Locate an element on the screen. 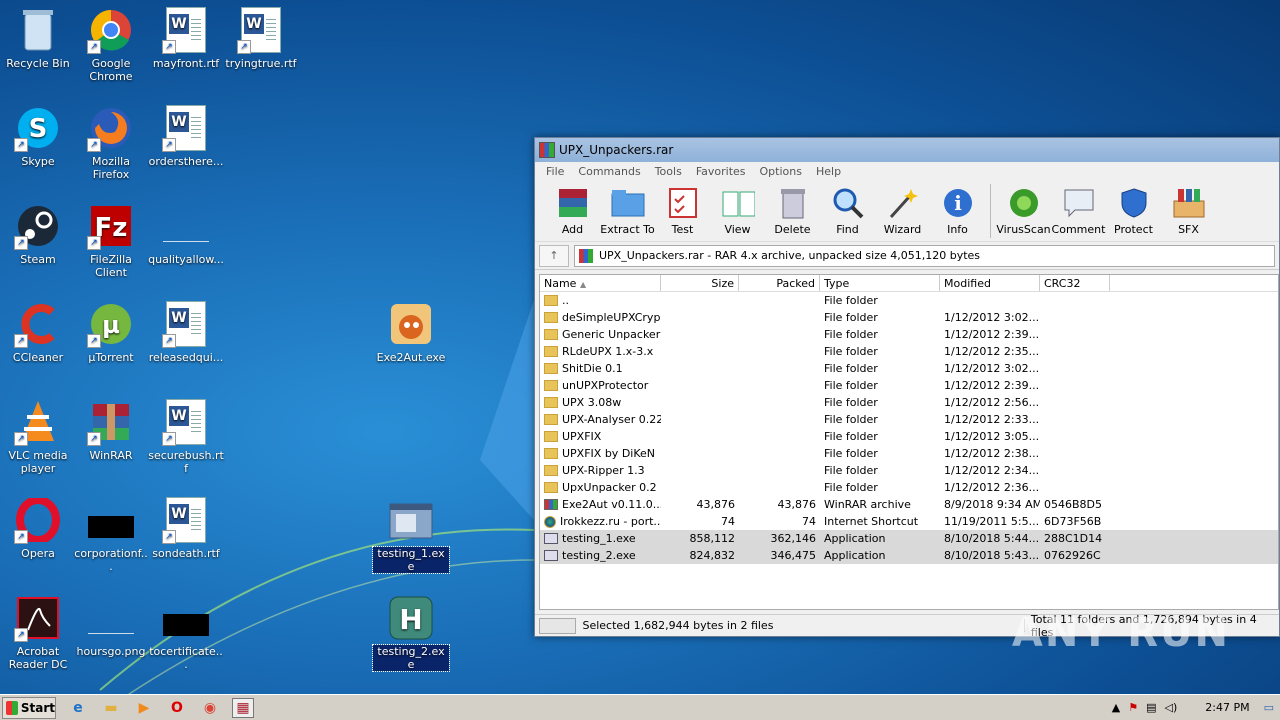 The height and width of the screenshot is (720, 1280). clock: 2:47 PM is located at coordinates (1227, 707).